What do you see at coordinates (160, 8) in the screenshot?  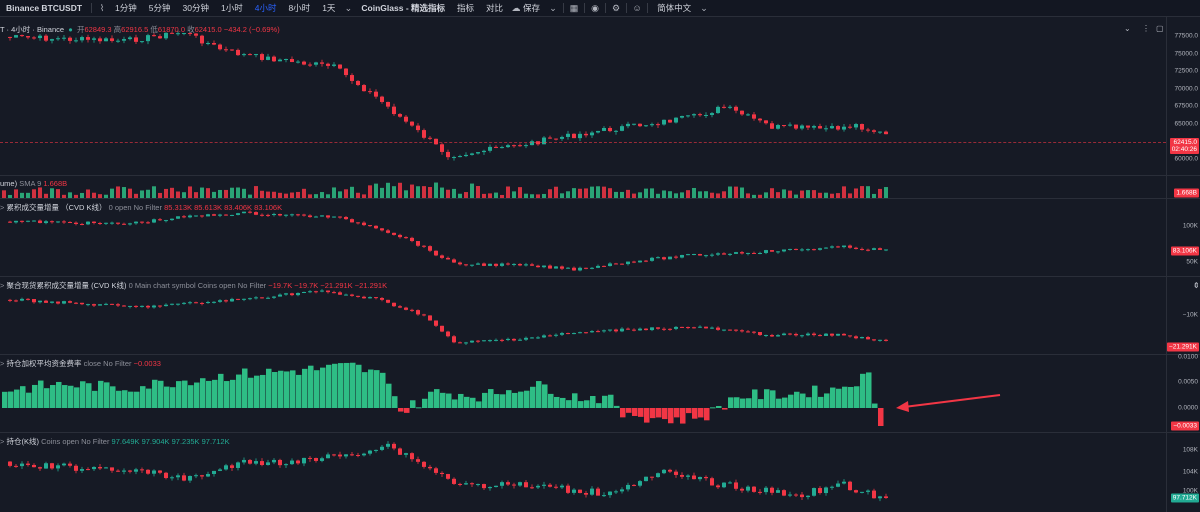 I see `interval-5m: 5分钟` at bounding box center [160, 8].